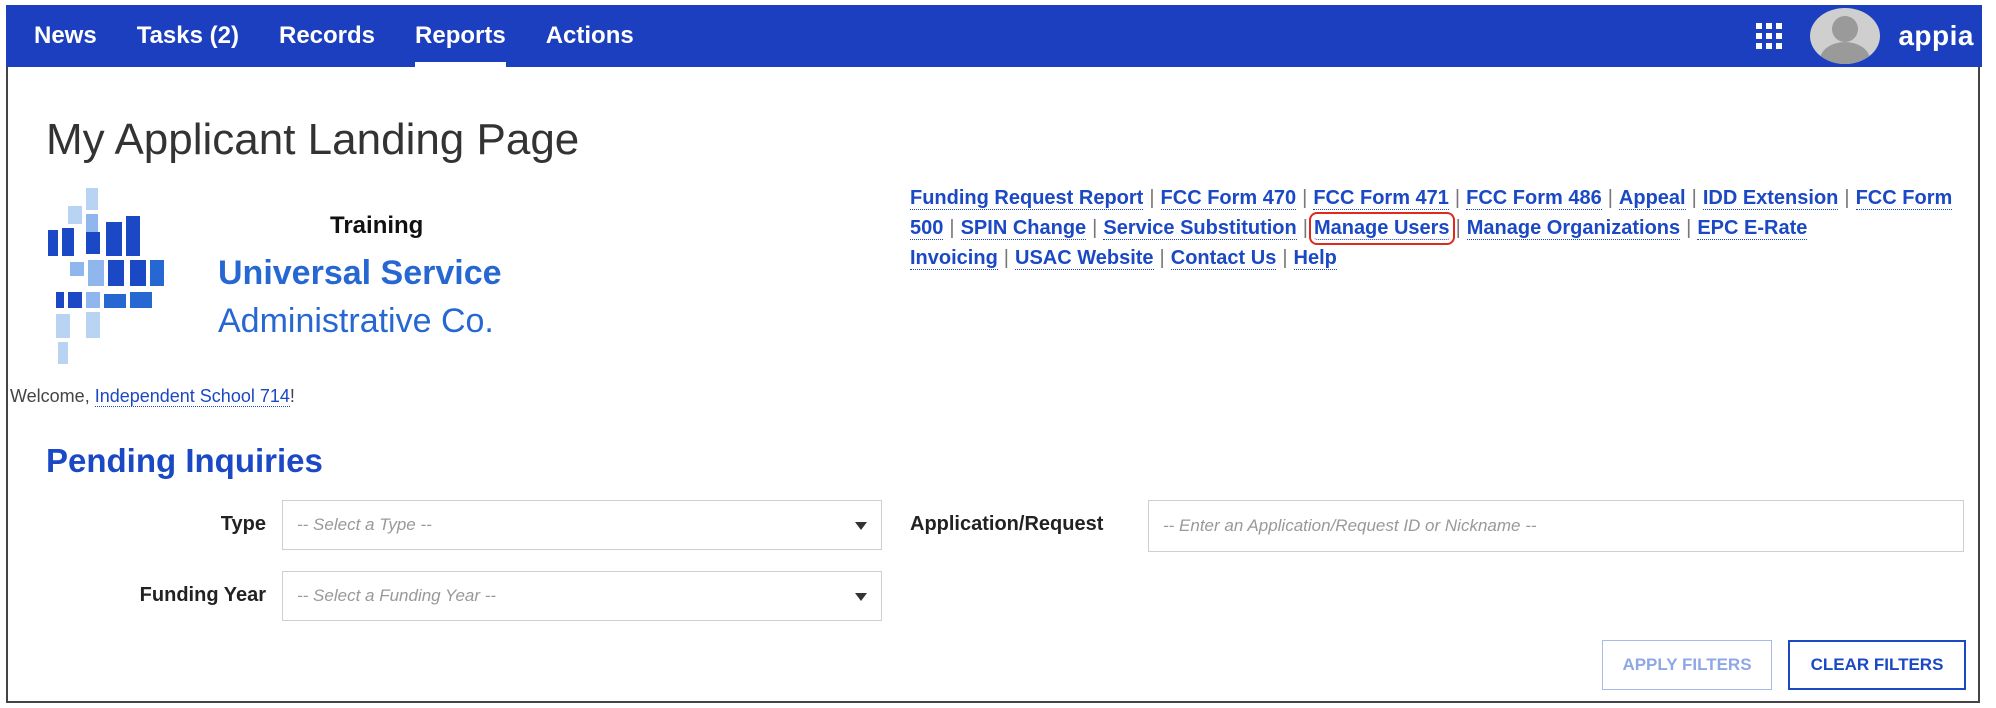  I want to click on link-help: Help, so click(1315, 258).